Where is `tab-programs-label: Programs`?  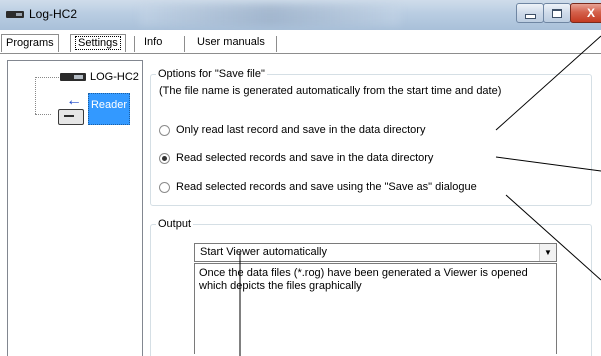 tab-programs-label: Programs is located at coordinates (30, 43).